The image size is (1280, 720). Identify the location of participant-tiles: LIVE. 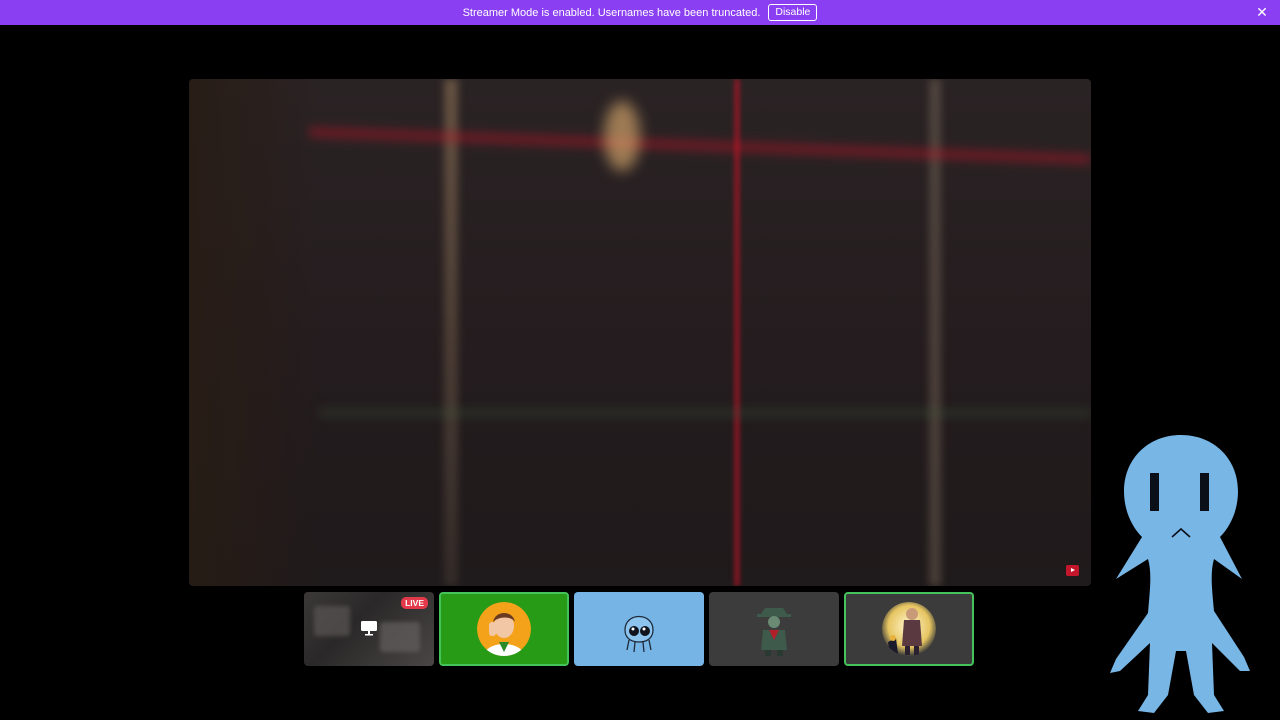
(639, 629).